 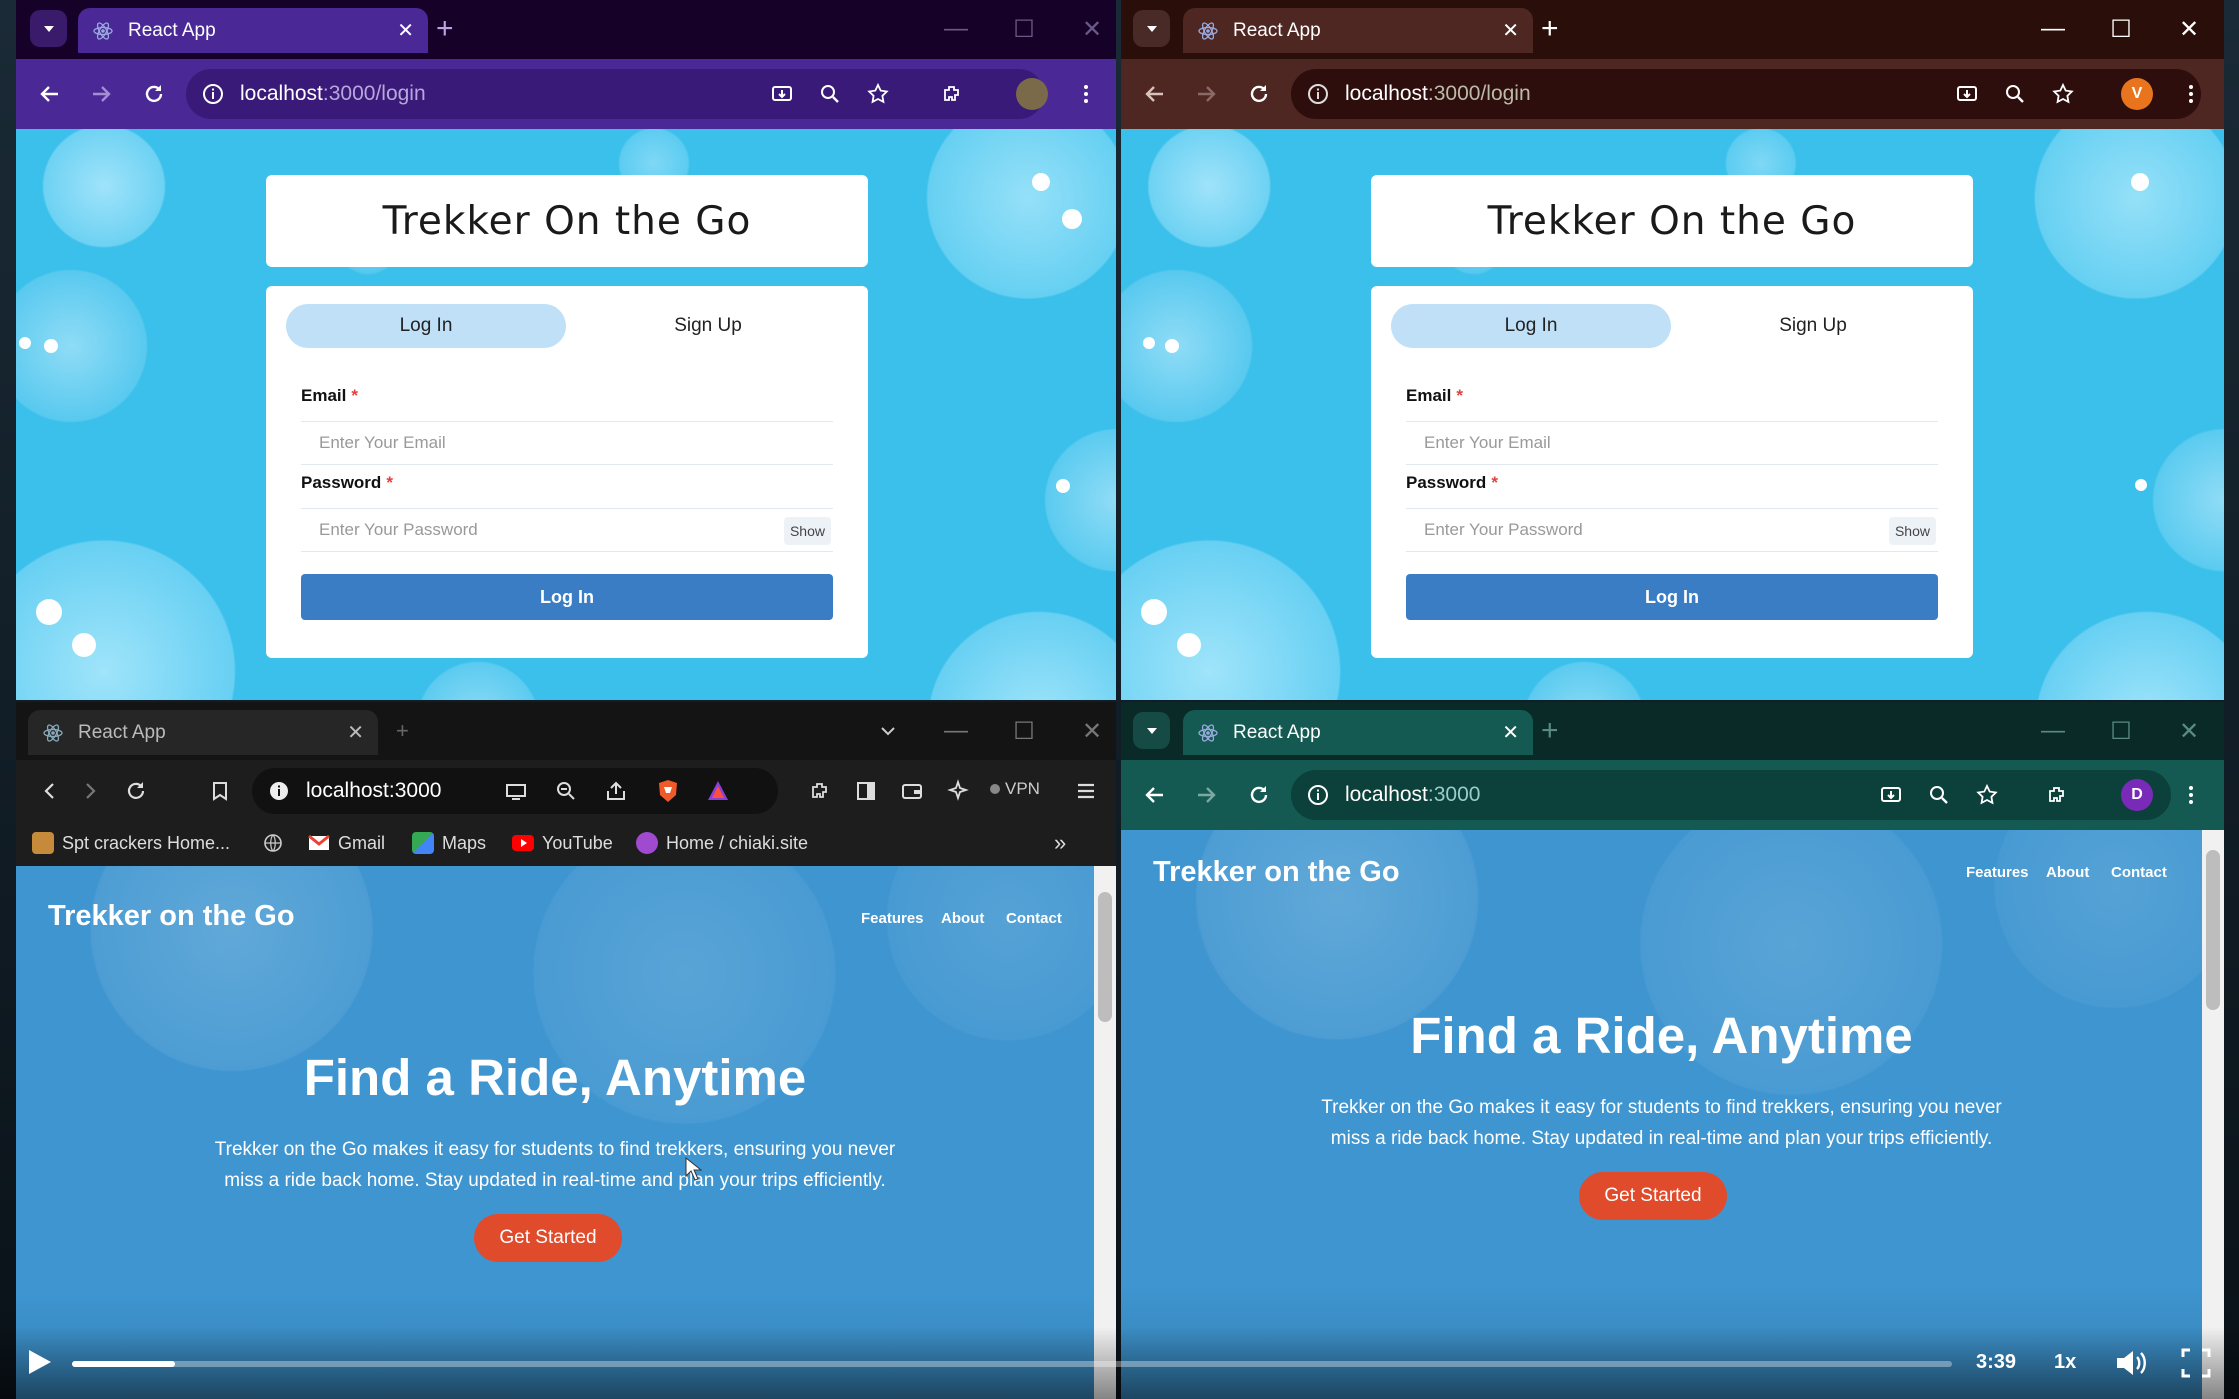 What do you see at coordinates (888, 731) in the screenshot?
I see `tab-list-chevron-icon` at bounding box center [888, 731].